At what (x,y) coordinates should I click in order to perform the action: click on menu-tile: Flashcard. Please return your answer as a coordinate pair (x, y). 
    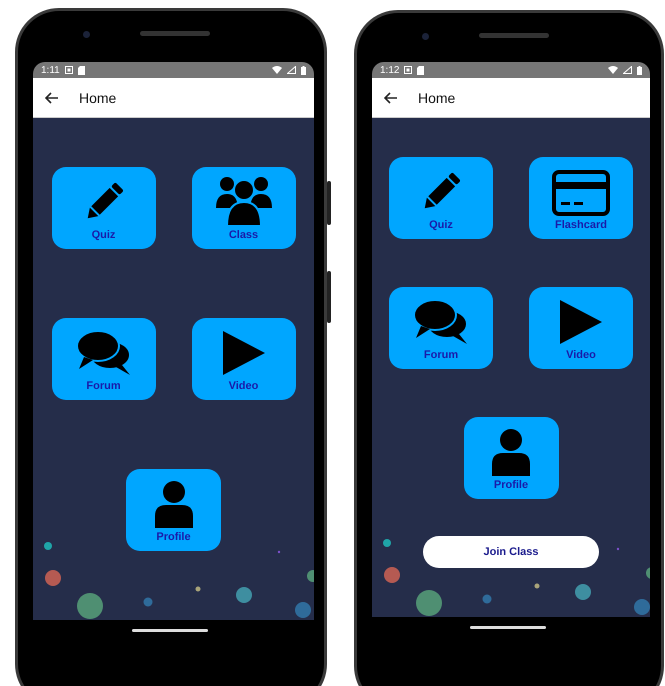
    Looking at the image, I should click on (581, 198).